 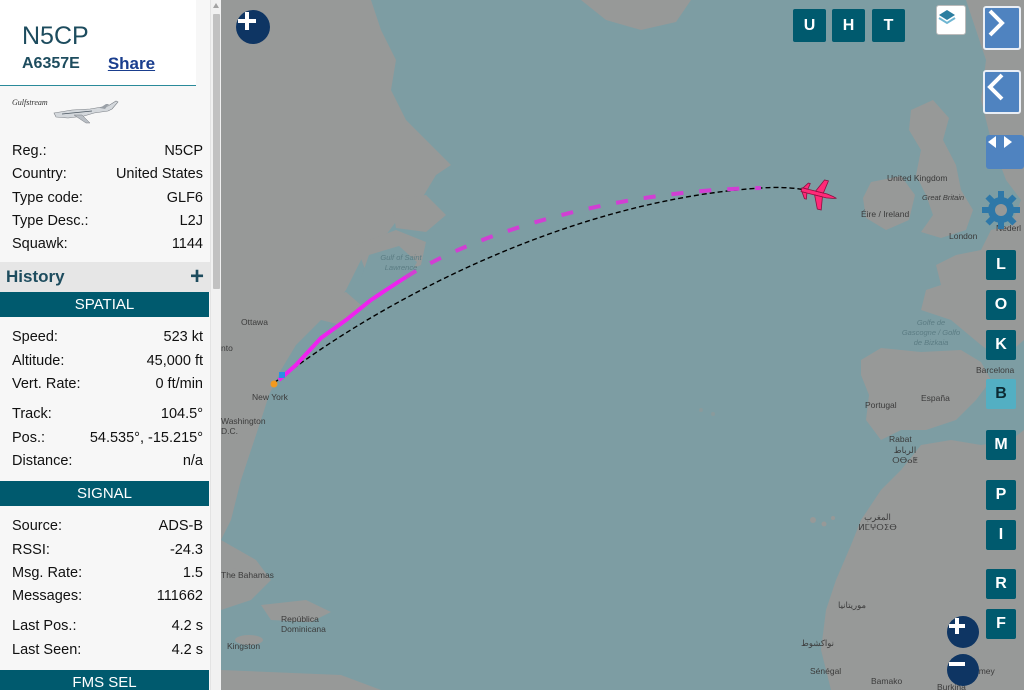 I want to click on chevron-left-icon, so click(x=995, y=87).